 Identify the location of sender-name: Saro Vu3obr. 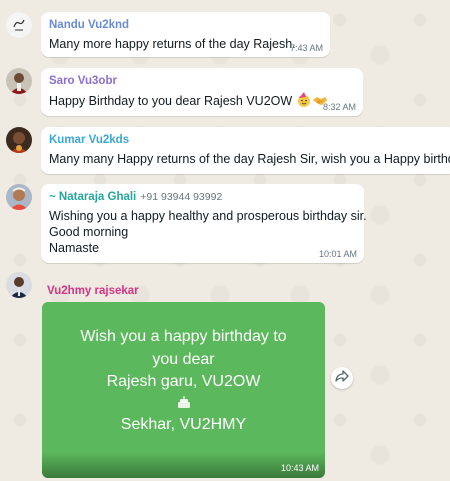
(202, 81).